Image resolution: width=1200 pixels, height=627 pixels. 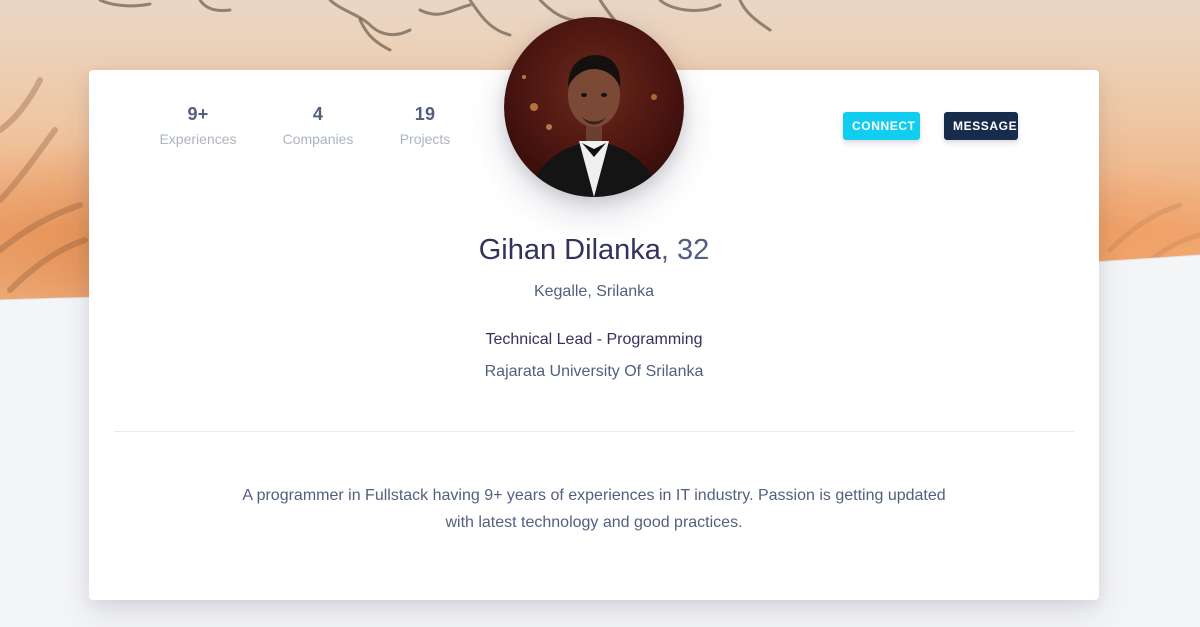 What do you see at coordinates (594, 339) in the screenshot?
I see `profile-job-title: Technical Lead - Programming` at bounding box center [594, 339].